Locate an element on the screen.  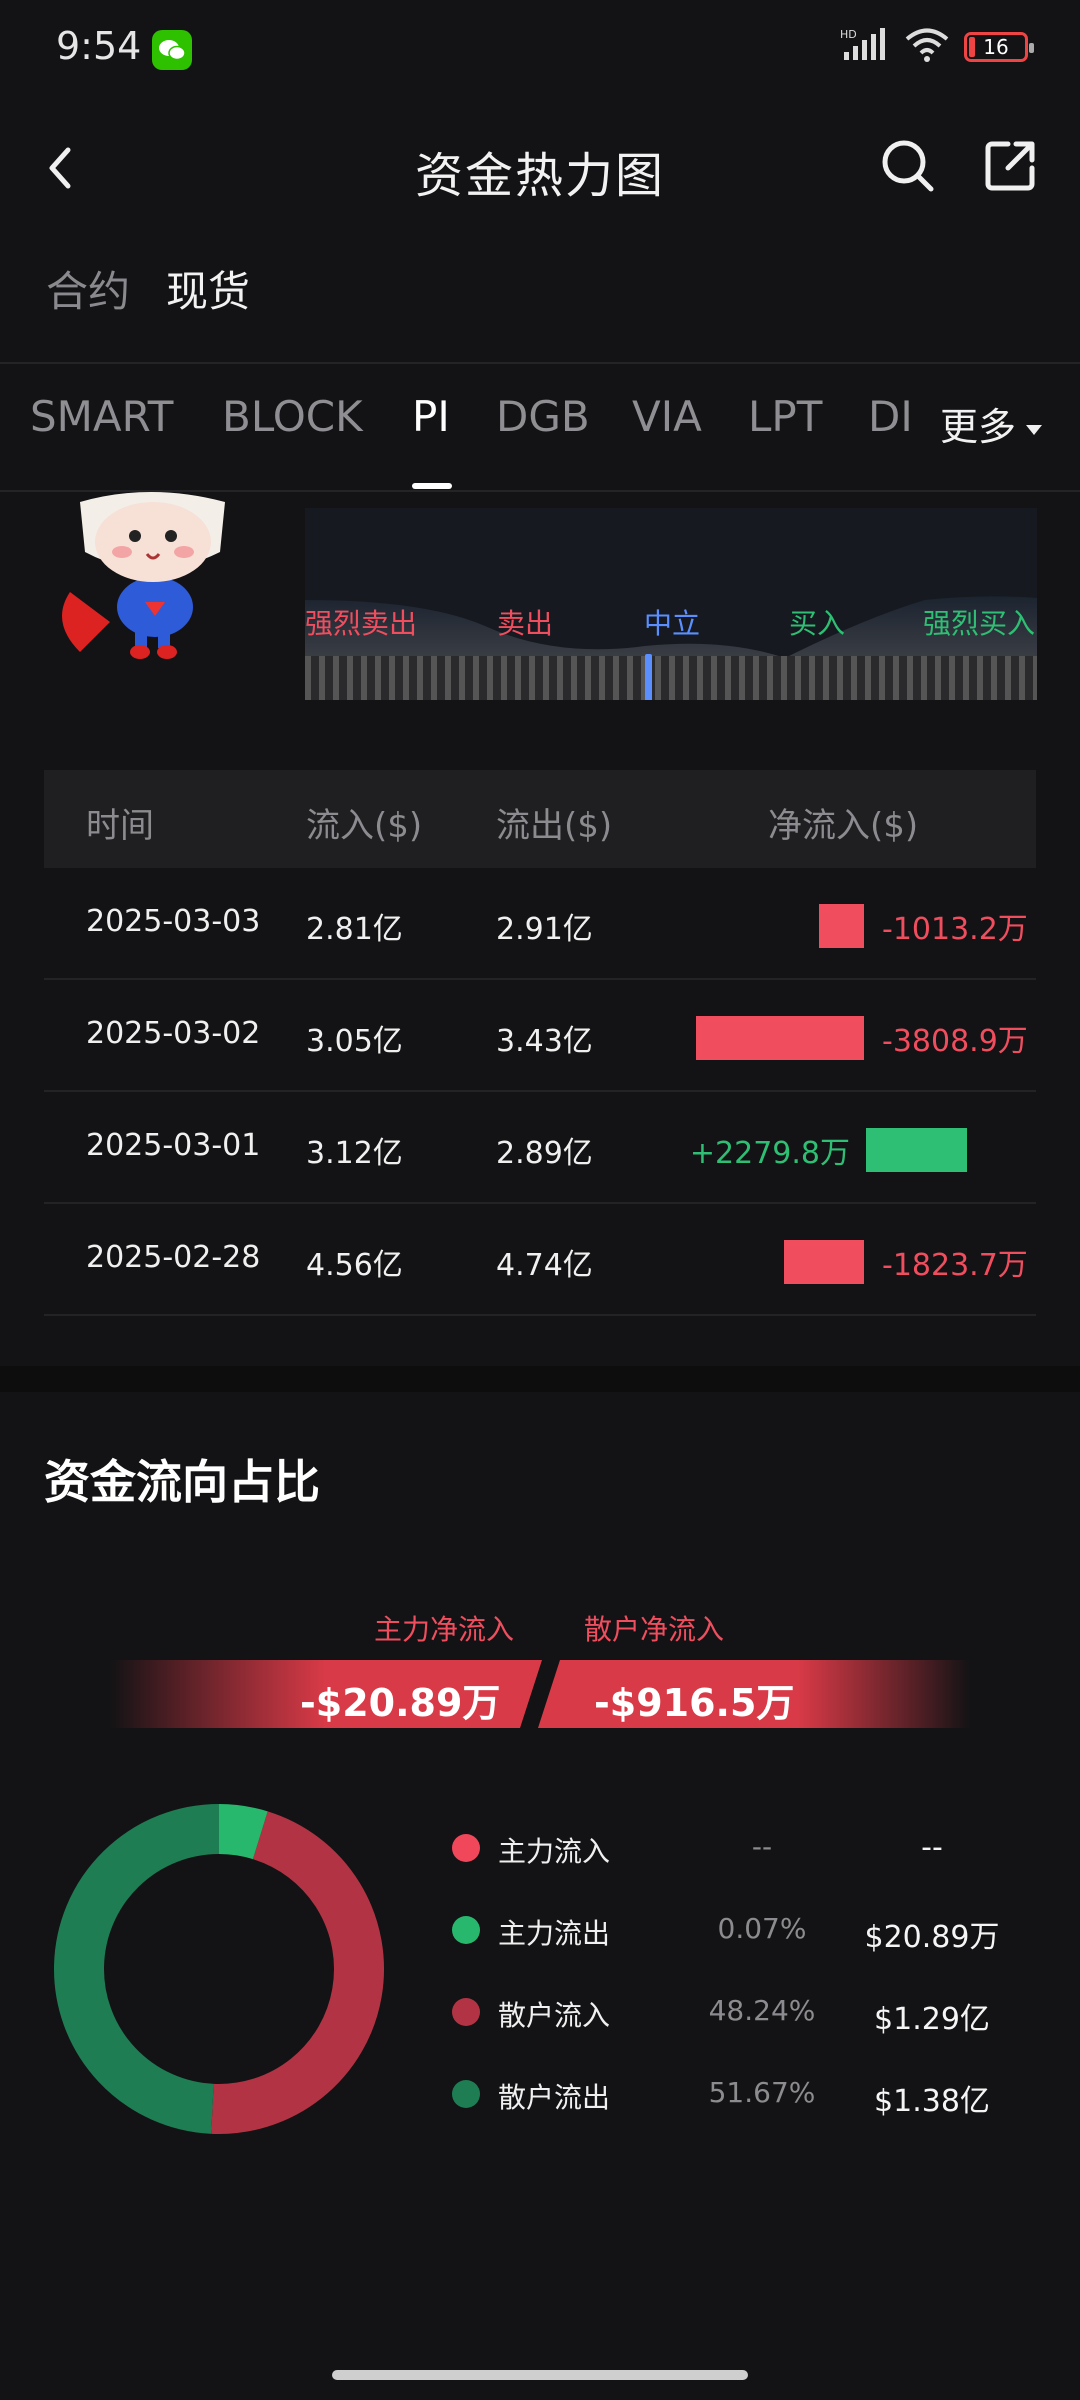
row-outflow: 4.74亿 is located at coordinates (544, 1265).